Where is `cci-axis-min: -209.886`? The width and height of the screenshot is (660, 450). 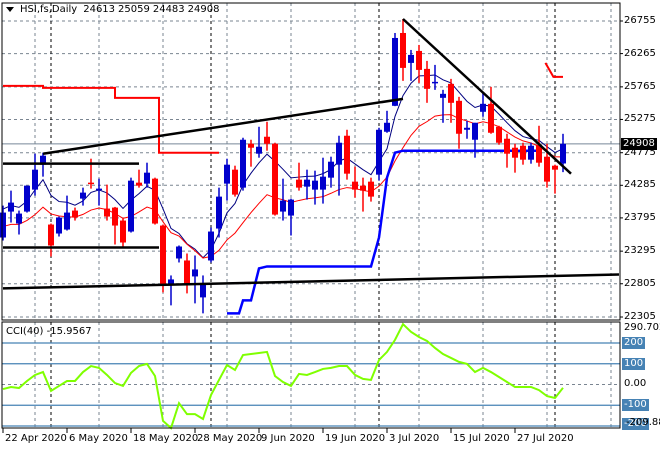
cci-axis-min: -209.886 is located at coordinates (643, 422).